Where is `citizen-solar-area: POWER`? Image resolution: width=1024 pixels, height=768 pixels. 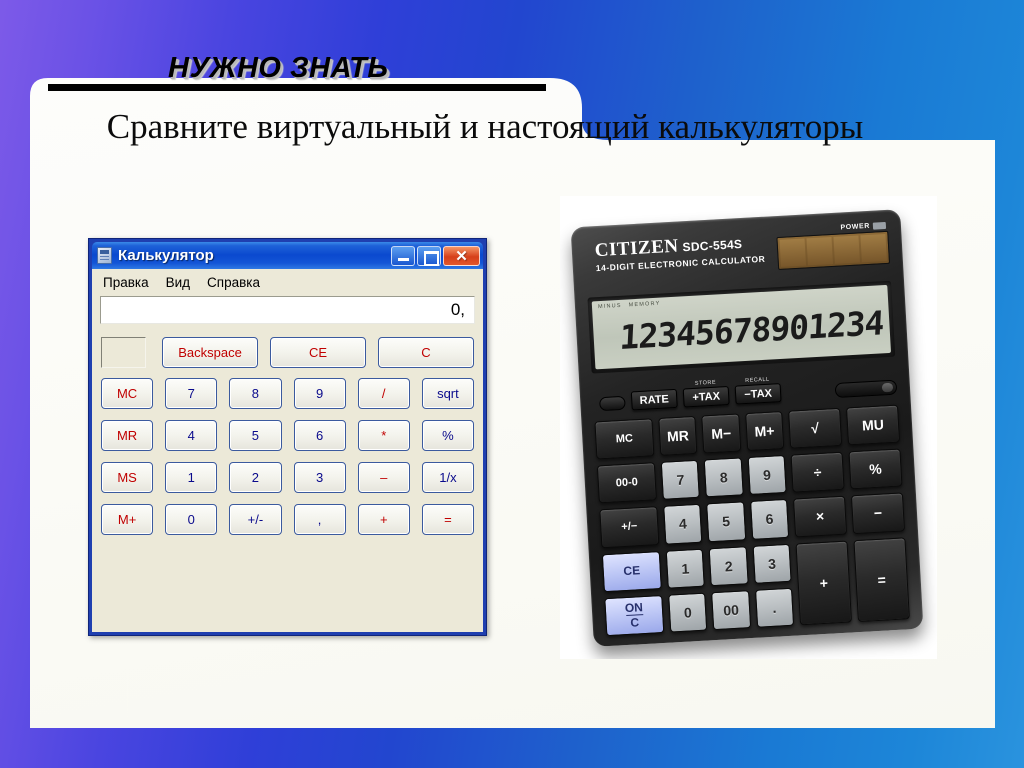
citizen-solar-area: POWER is located at coordinates (833, 246).